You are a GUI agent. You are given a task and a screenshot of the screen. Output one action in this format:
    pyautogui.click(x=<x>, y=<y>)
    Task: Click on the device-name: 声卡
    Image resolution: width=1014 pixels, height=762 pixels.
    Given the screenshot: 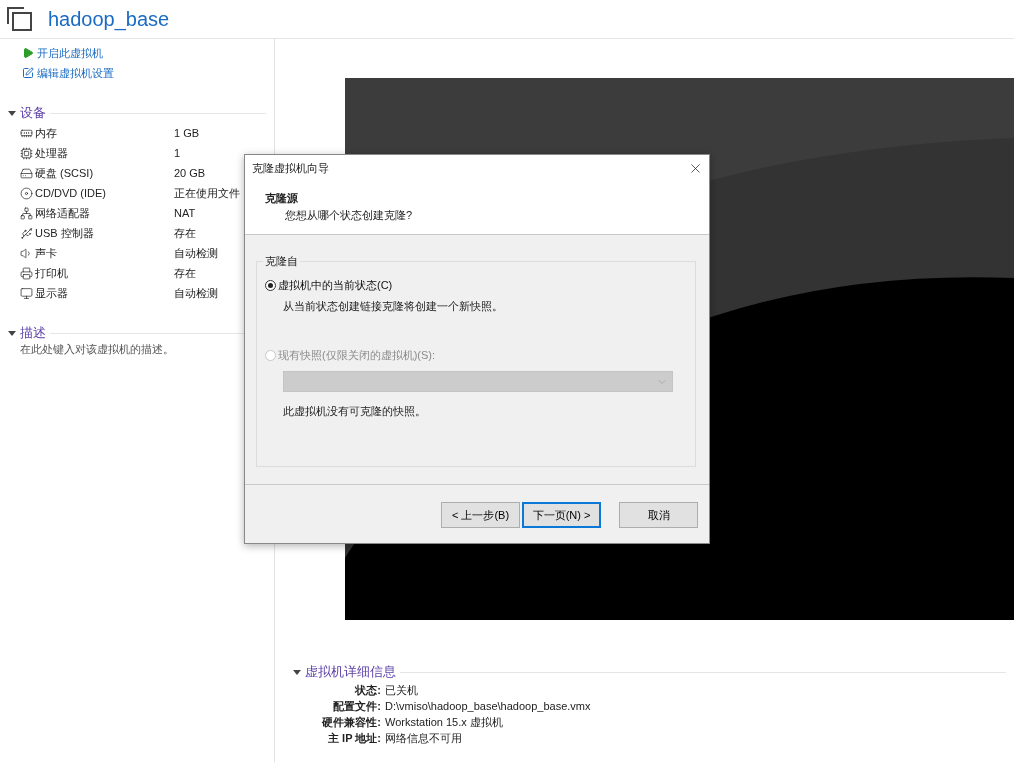 What is the action you would take?
    pyautogui.click(x=97, y=253)
    